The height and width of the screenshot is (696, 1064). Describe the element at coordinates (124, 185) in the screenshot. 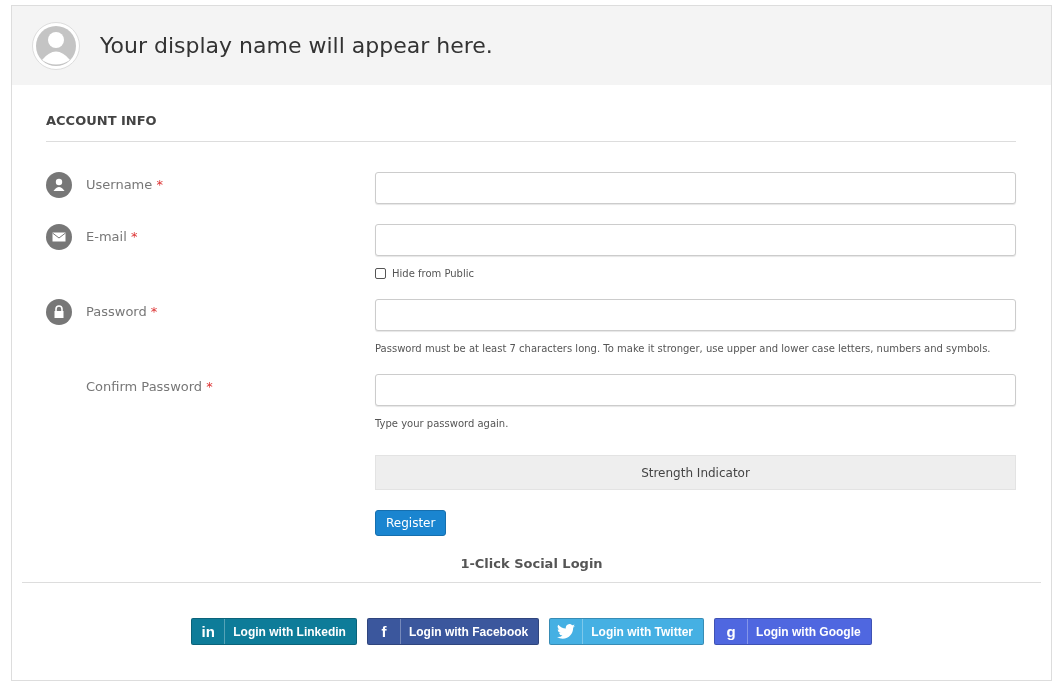

I see `field-label: Username *` at that location.